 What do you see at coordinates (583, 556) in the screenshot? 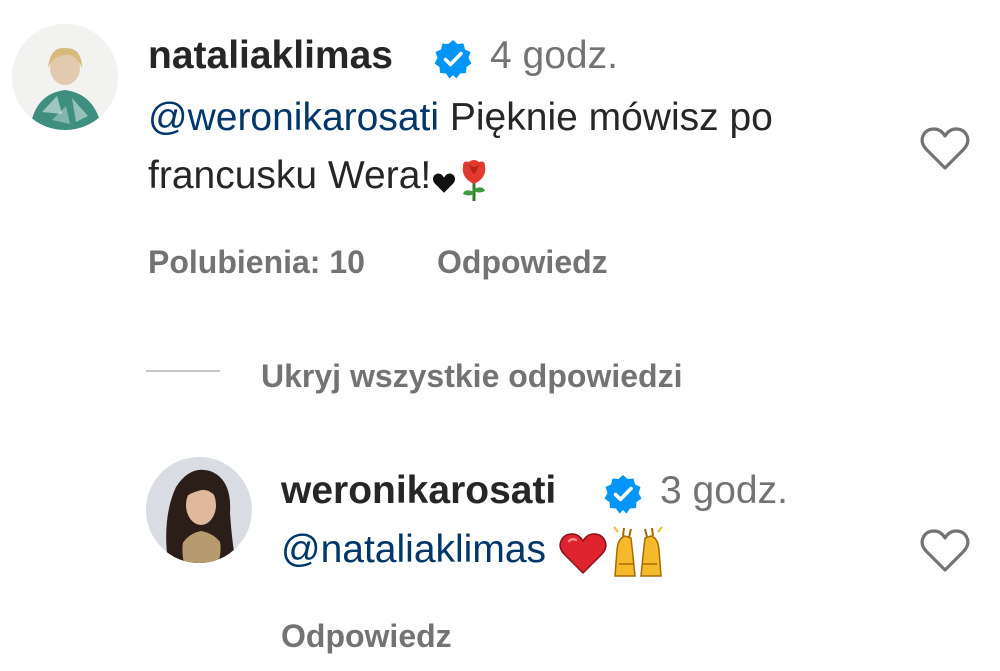
I see `red-heart-icon` at bounding box center [583, 556].